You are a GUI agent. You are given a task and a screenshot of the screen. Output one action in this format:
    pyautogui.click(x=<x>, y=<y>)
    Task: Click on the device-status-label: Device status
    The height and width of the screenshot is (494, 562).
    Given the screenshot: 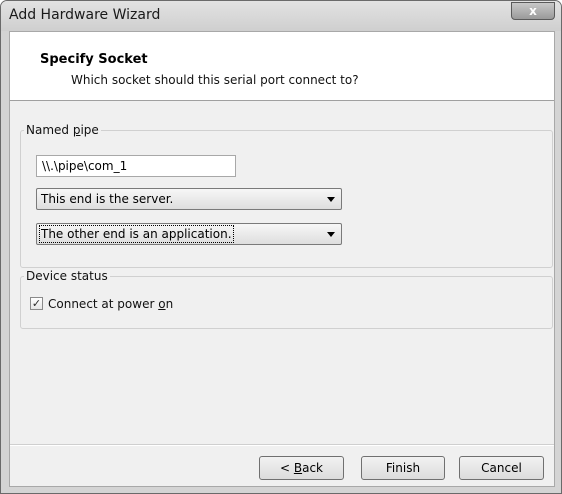 What is the action you would take?
    pyautogui.click(x=67, y=276)
    